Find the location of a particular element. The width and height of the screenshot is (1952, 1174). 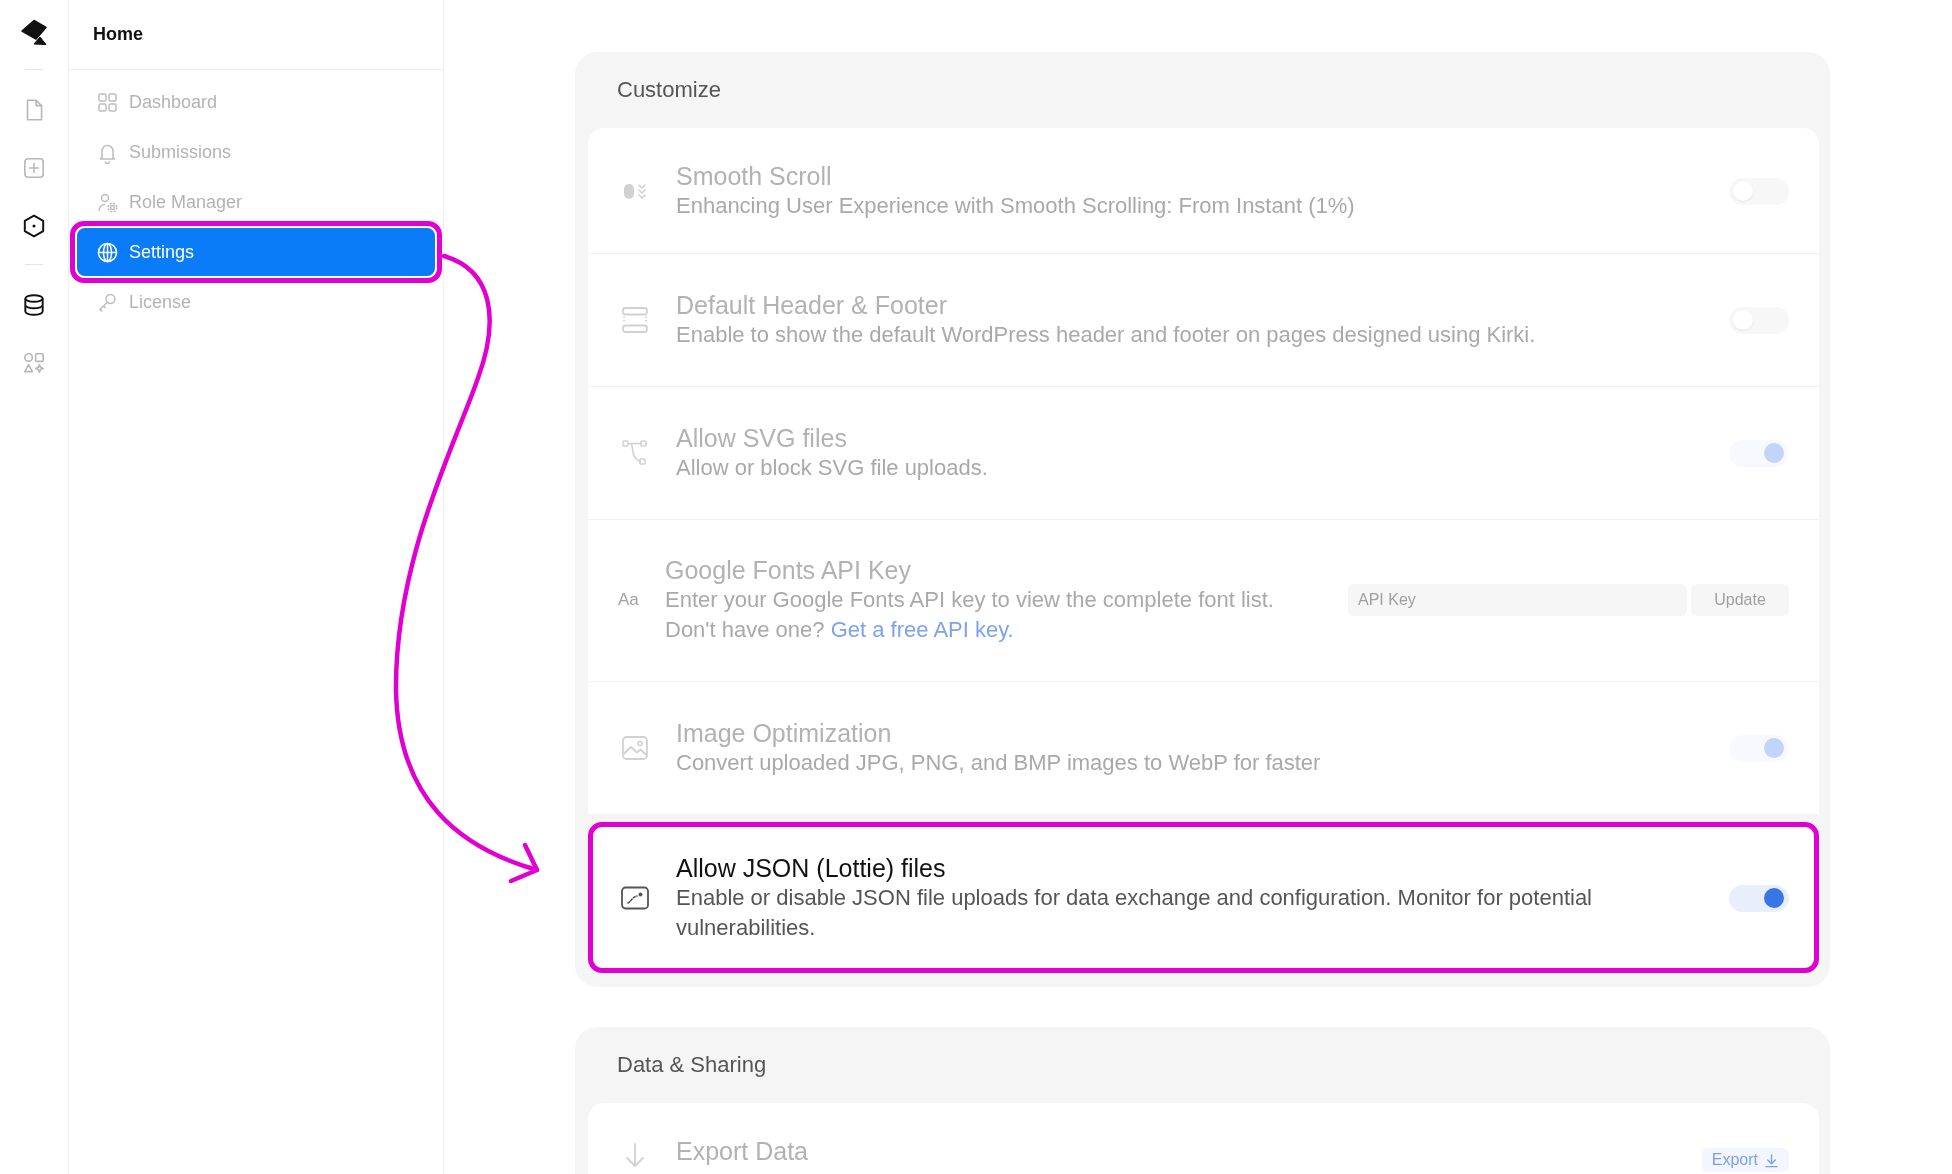

setting-description: Enhancing User Experience with Smooth Scrolling: From Instant (1%) is located at coordinates (1016, 206).